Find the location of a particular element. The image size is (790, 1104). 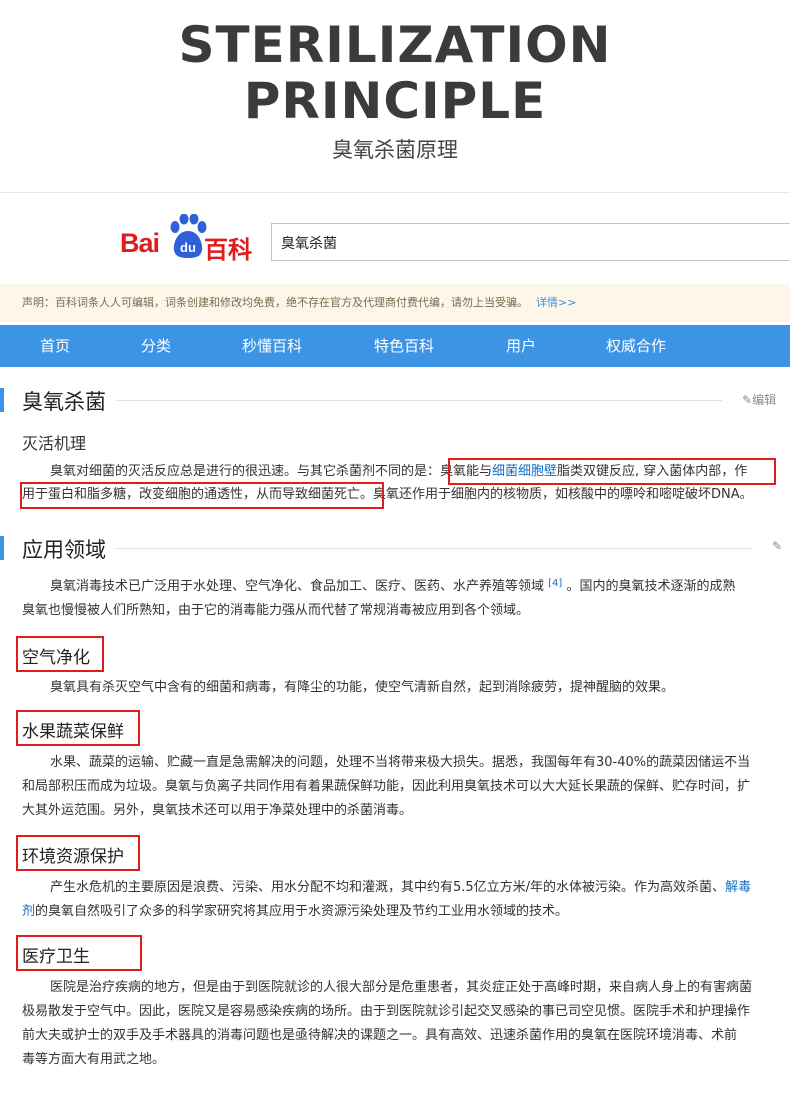

air-purification-heading: 空气净化 is located at coordinates (60, 654).